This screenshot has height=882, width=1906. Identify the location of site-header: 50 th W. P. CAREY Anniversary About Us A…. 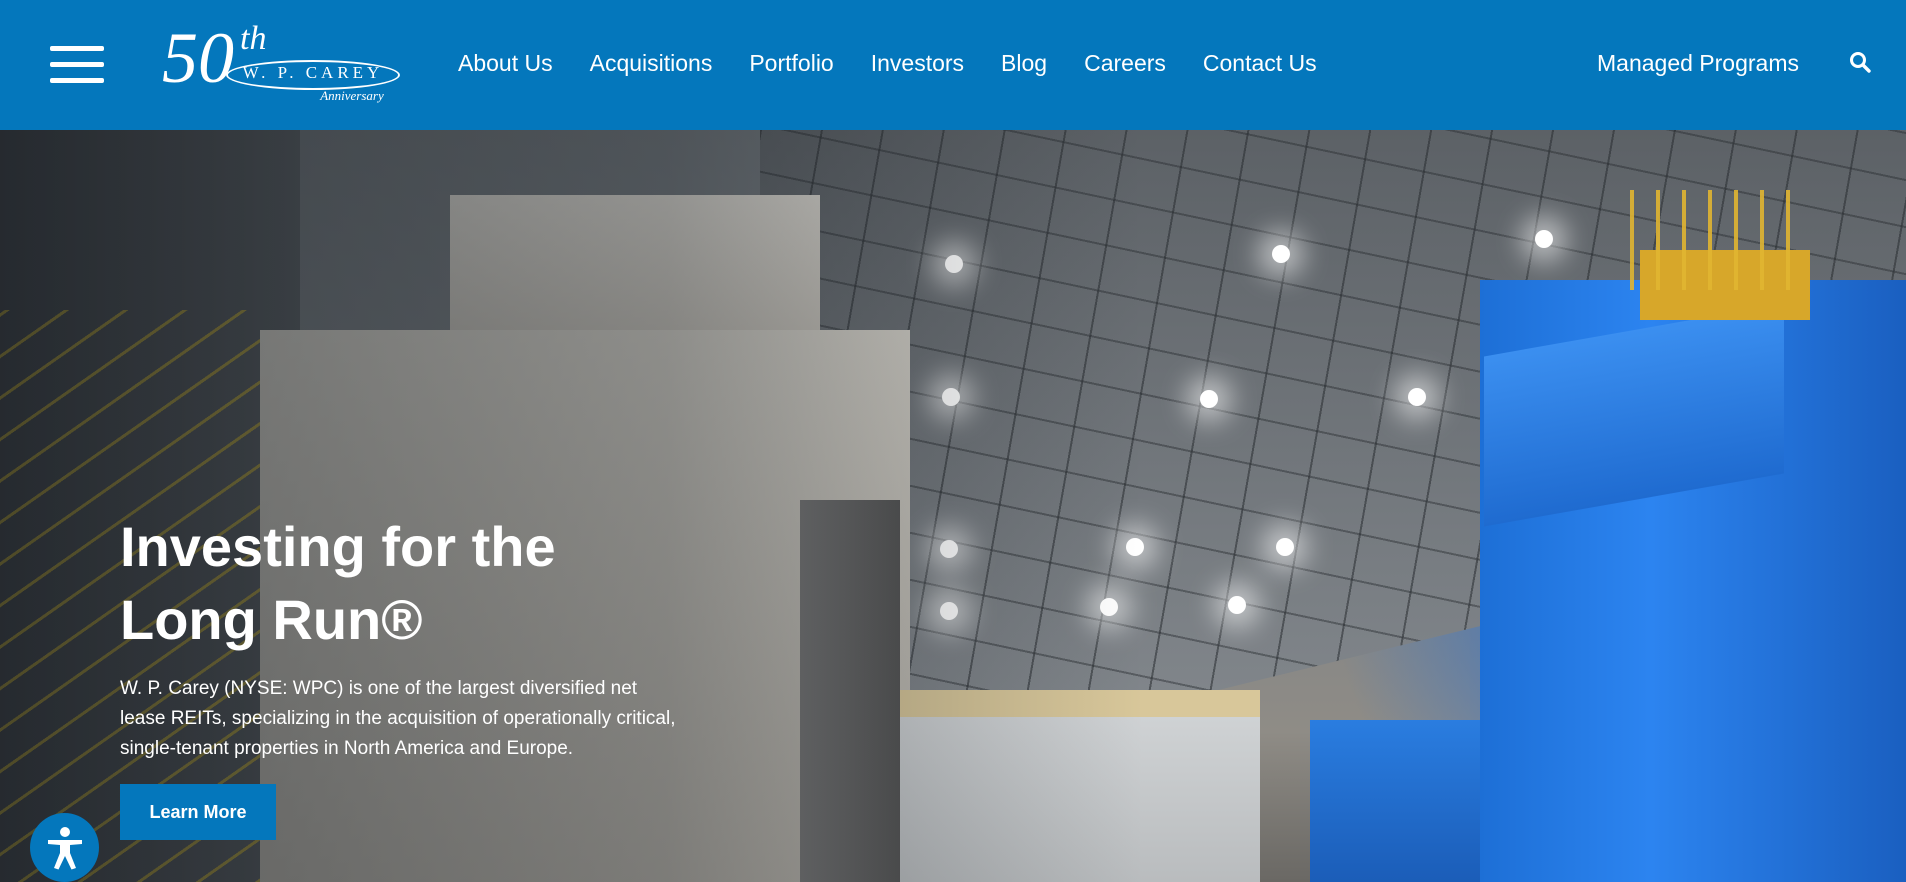
(953, 65).